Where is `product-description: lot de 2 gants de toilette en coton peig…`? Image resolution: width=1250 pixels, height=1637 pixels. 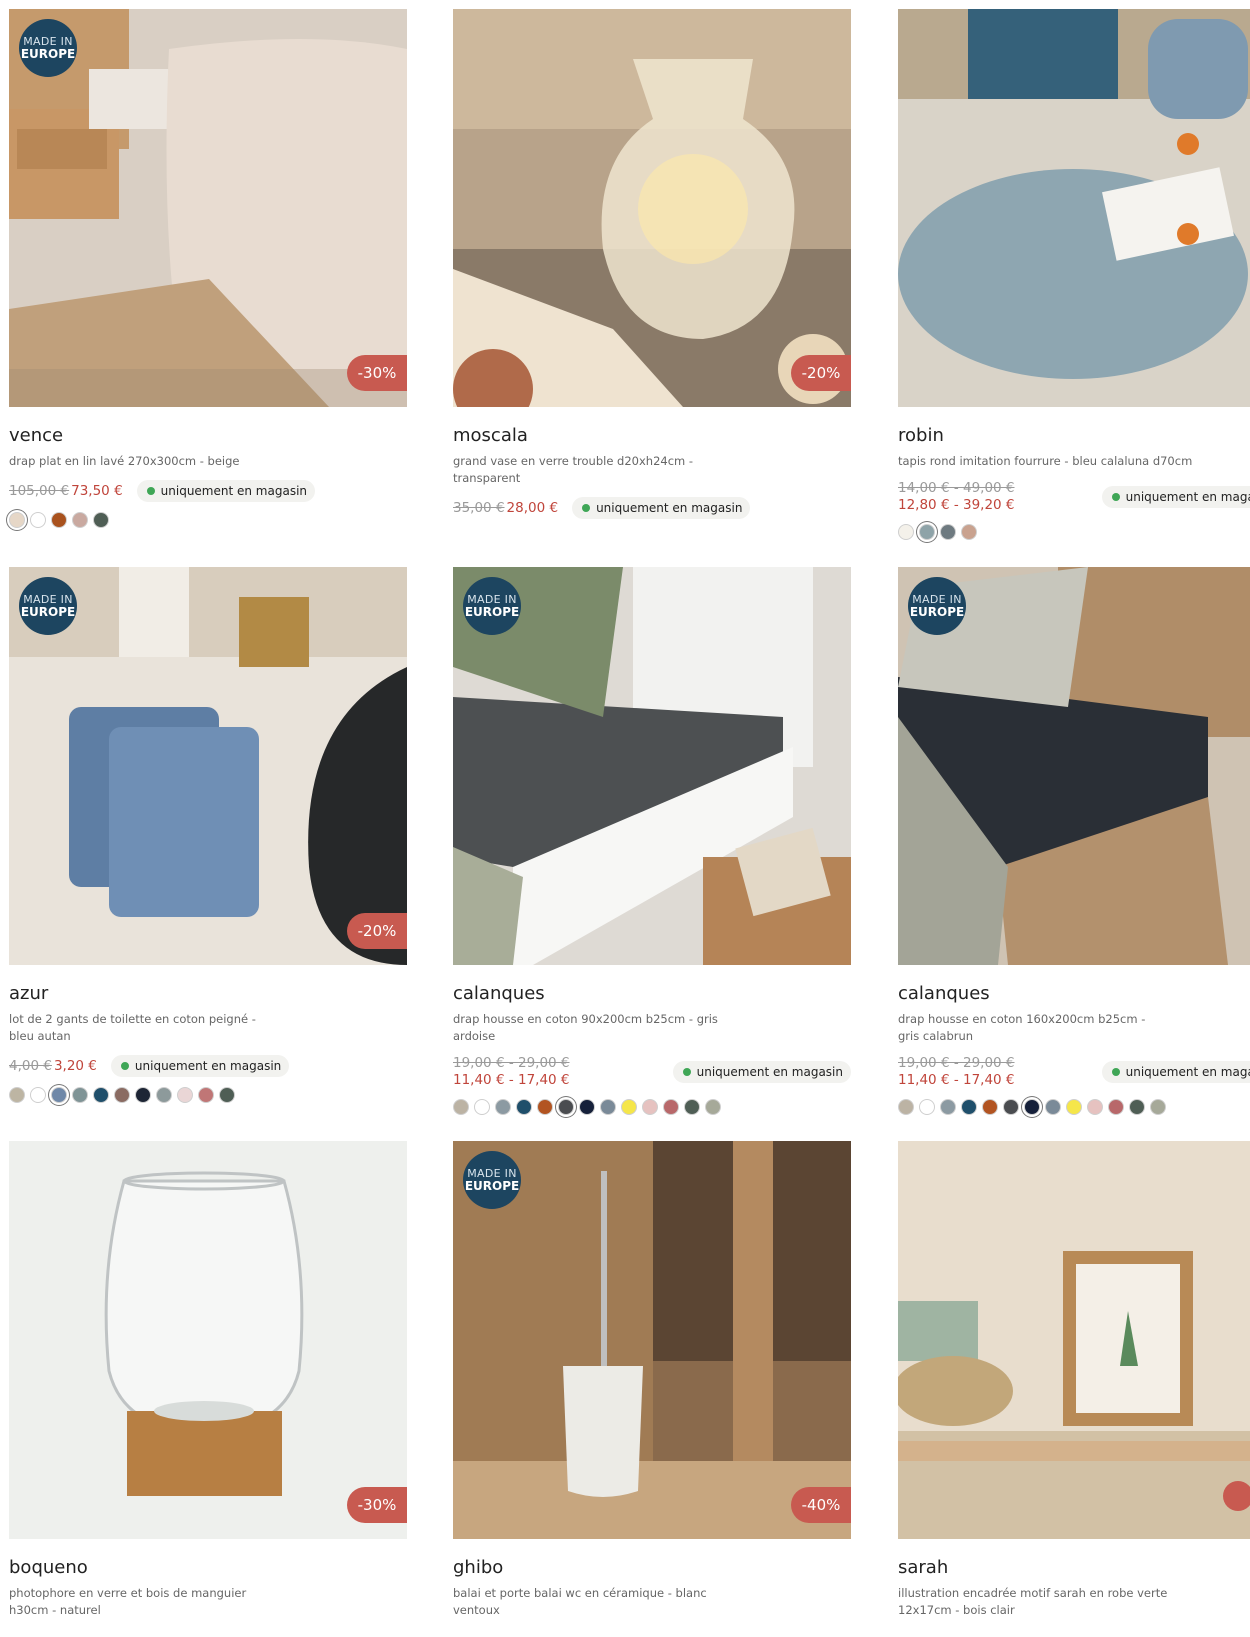
product-description: lot de 2 gants de toilette en coton peig… is located at coordinates (132, 1027).